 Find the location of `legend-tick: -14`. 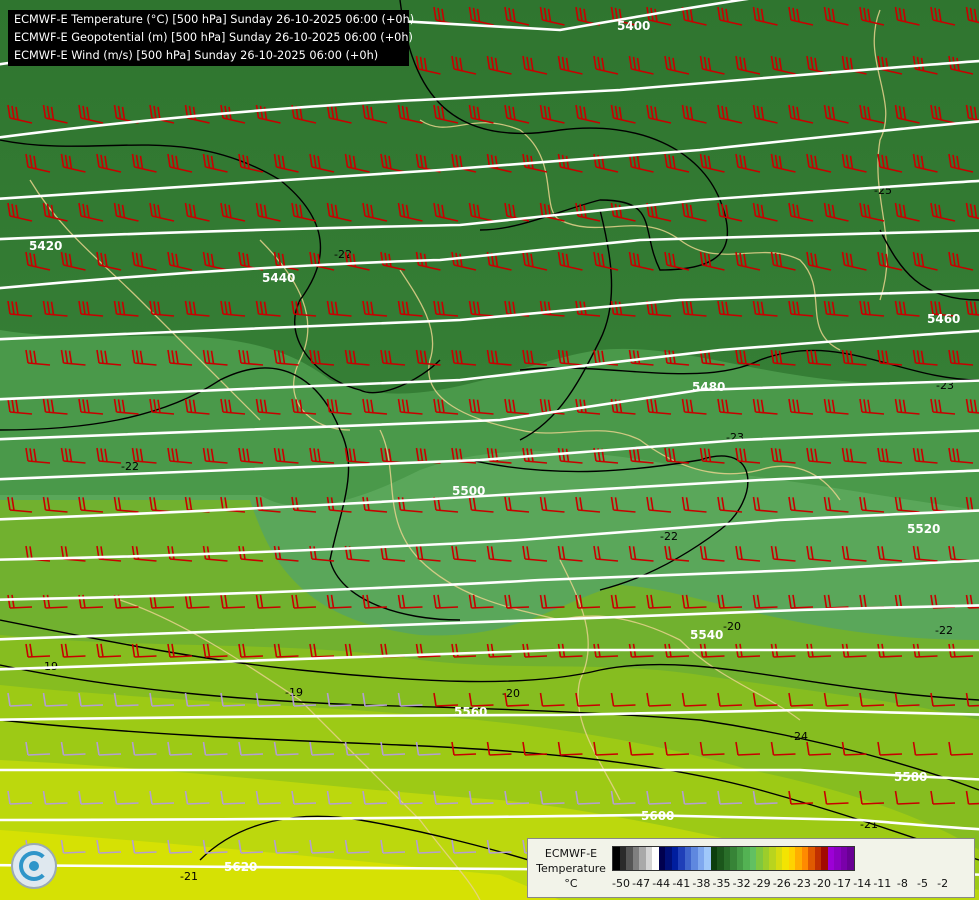

legend-tick: -14 is located at coordinates (862, 883).